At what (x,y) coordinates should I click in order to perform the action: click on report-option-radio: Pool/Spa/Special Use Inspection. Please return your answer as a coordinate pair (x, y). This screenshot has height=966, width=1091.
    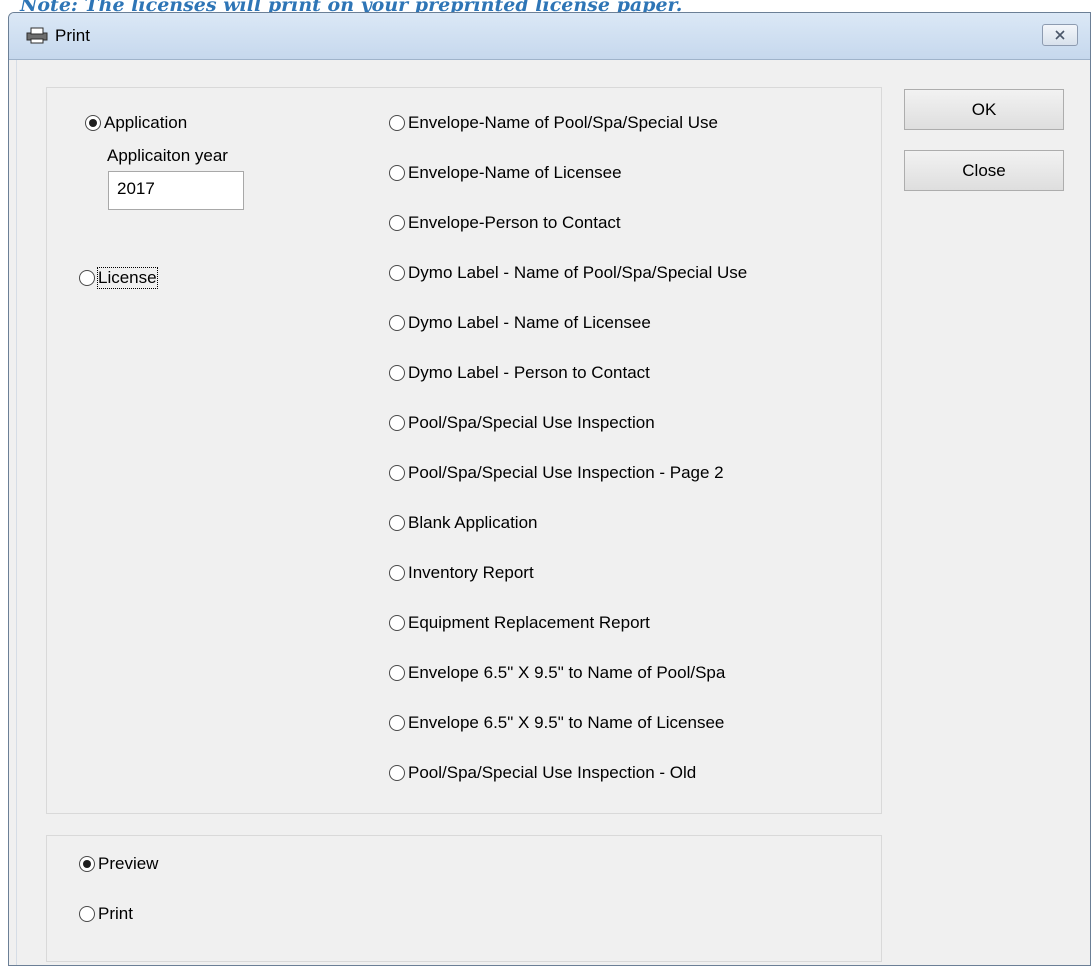
    Looking at the image, I should click on (522, 423).